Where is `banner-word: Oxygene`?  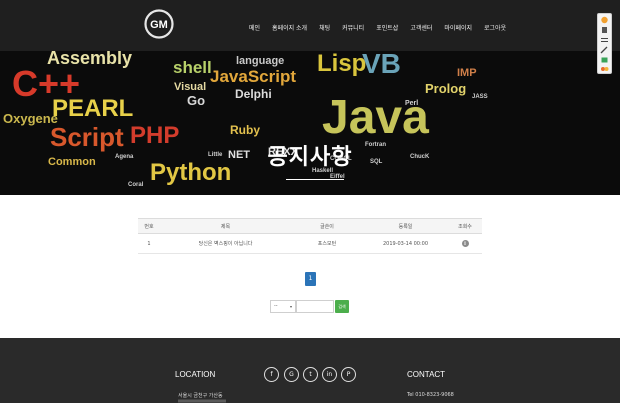
banner-word: Oxygene is located at coordinates (30, 118).